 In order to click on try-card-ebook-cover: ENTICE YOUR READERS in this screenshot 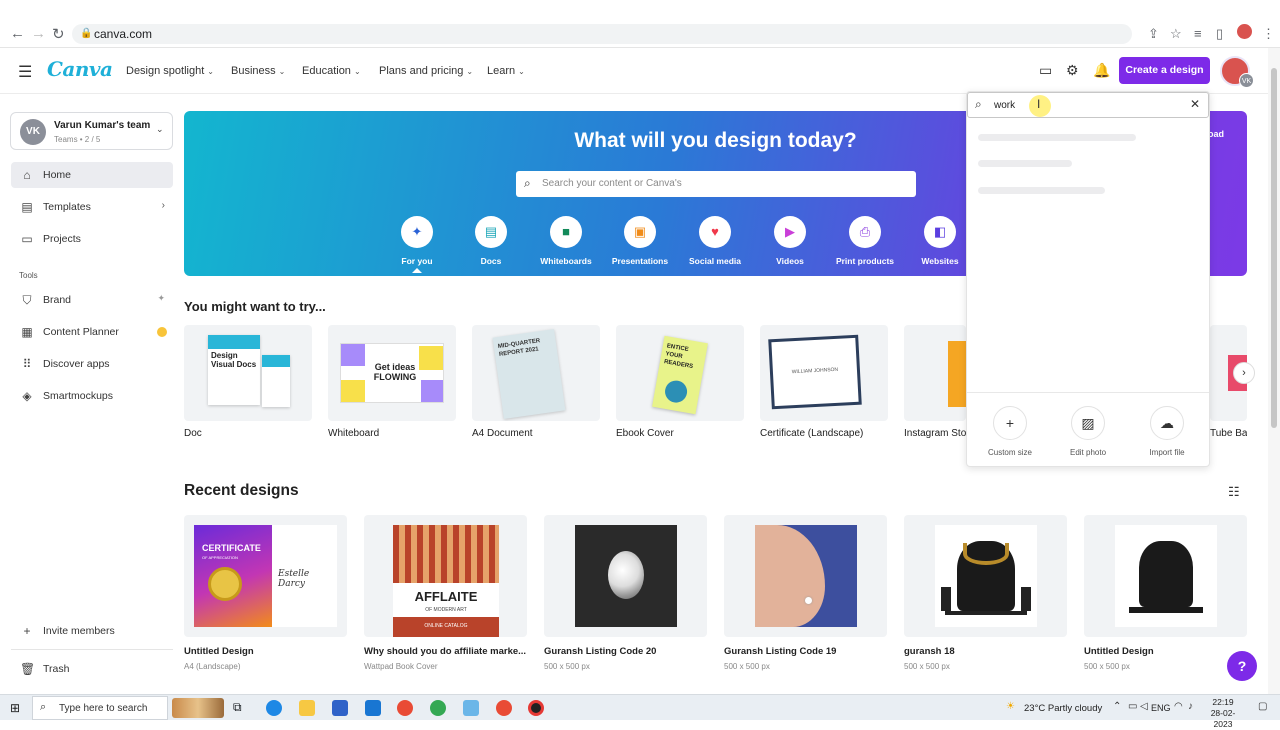, I will do `click(680, 373)`.